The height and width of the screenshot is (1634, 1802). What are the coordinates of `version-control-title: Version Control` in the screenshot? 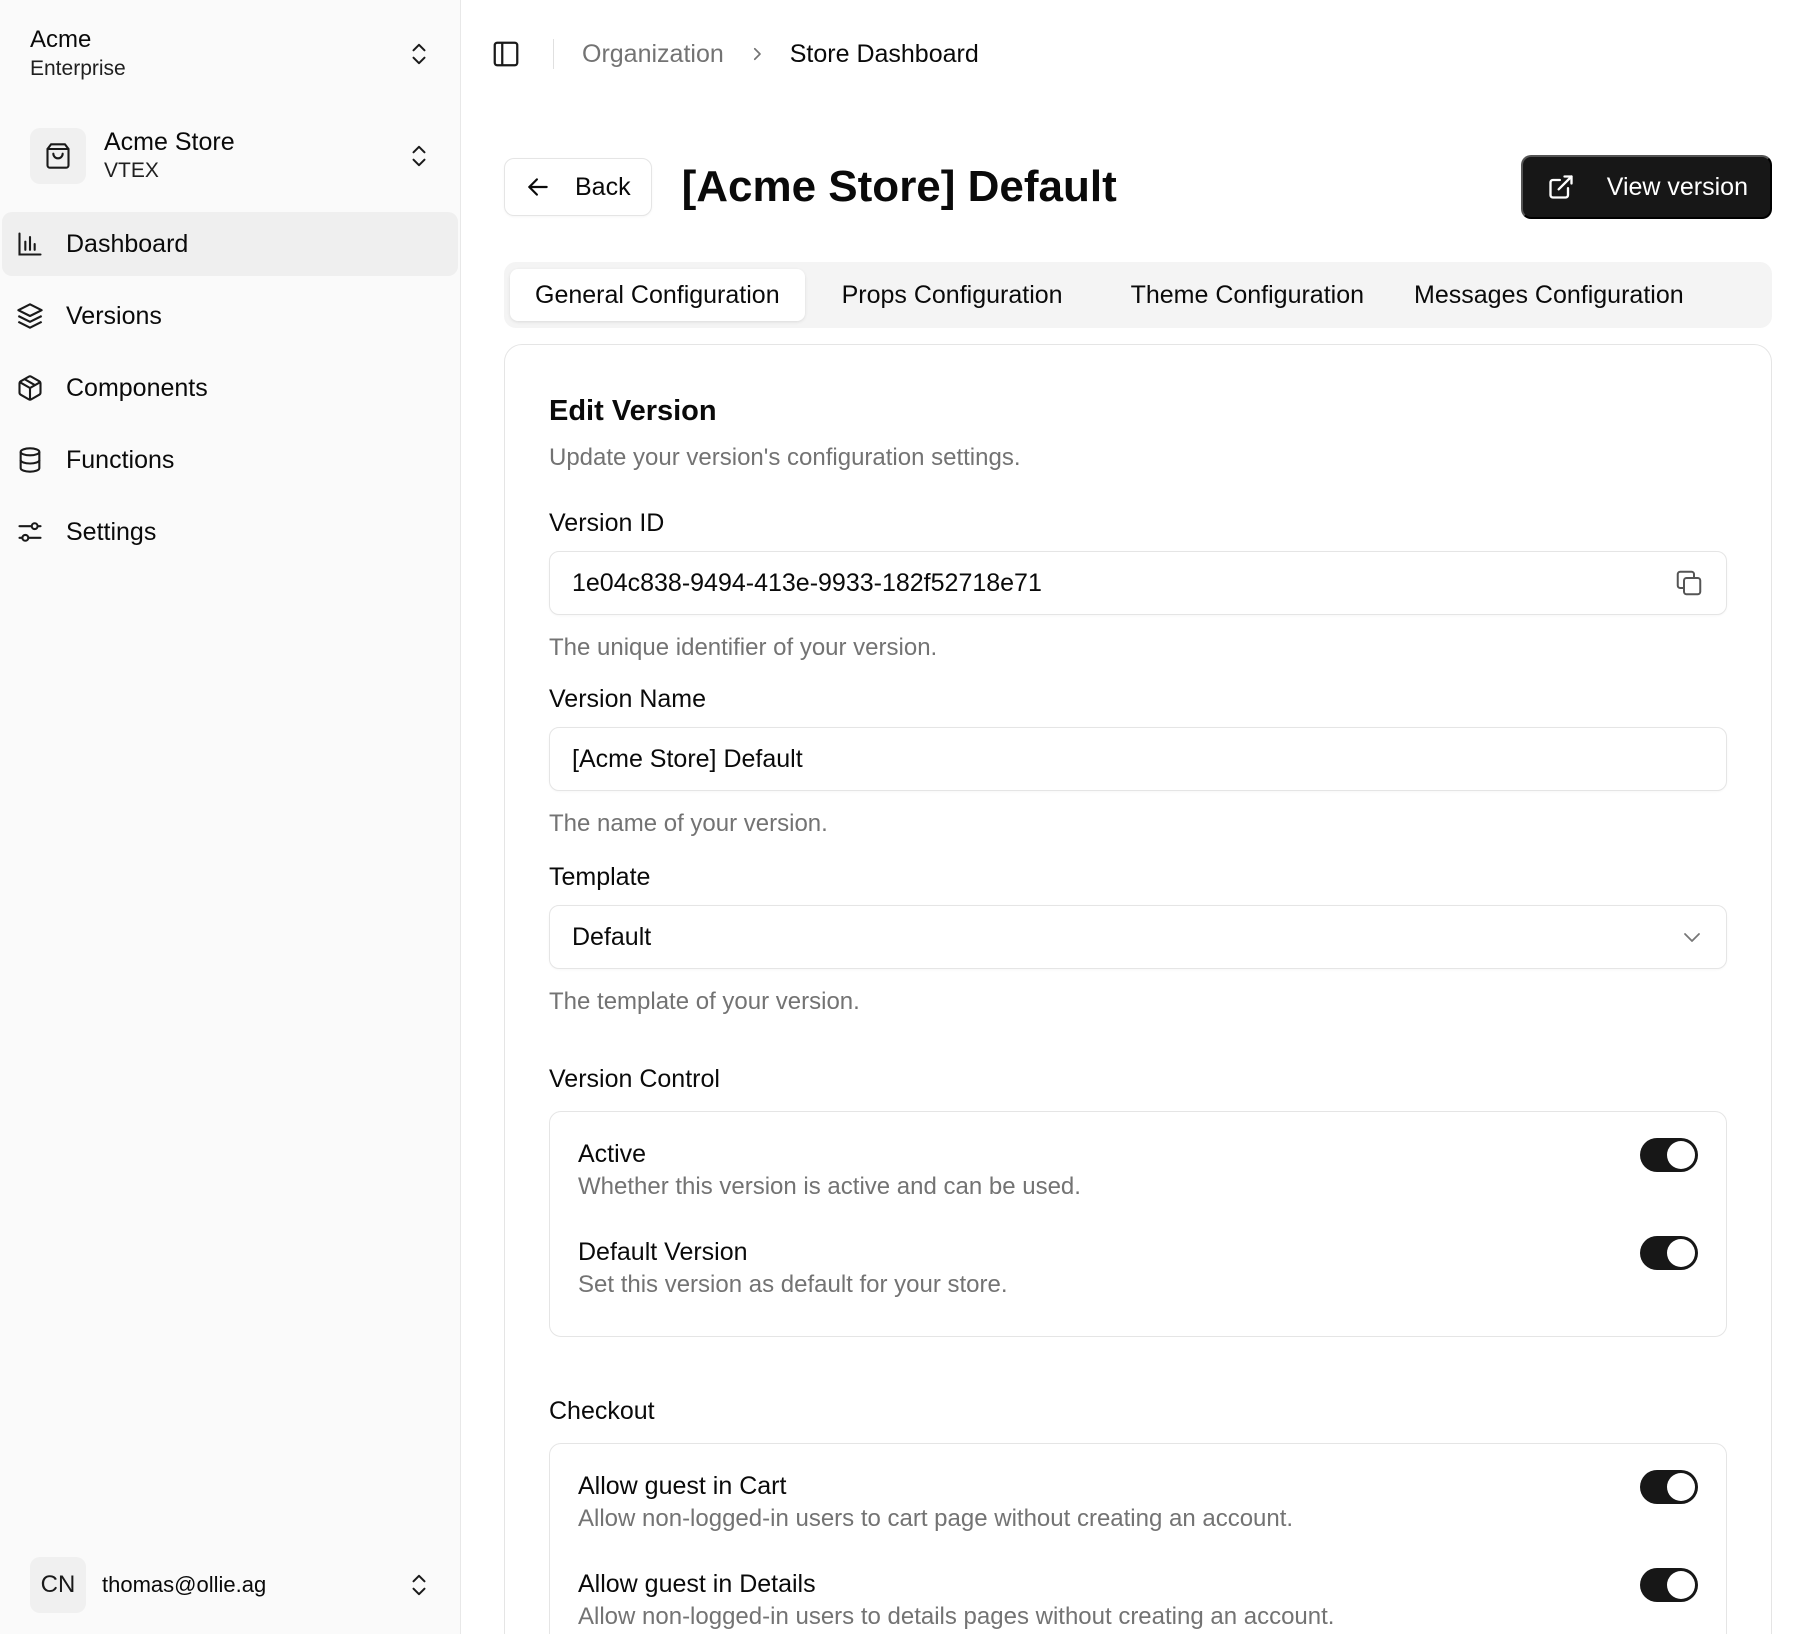 It's located at (634, 1079).